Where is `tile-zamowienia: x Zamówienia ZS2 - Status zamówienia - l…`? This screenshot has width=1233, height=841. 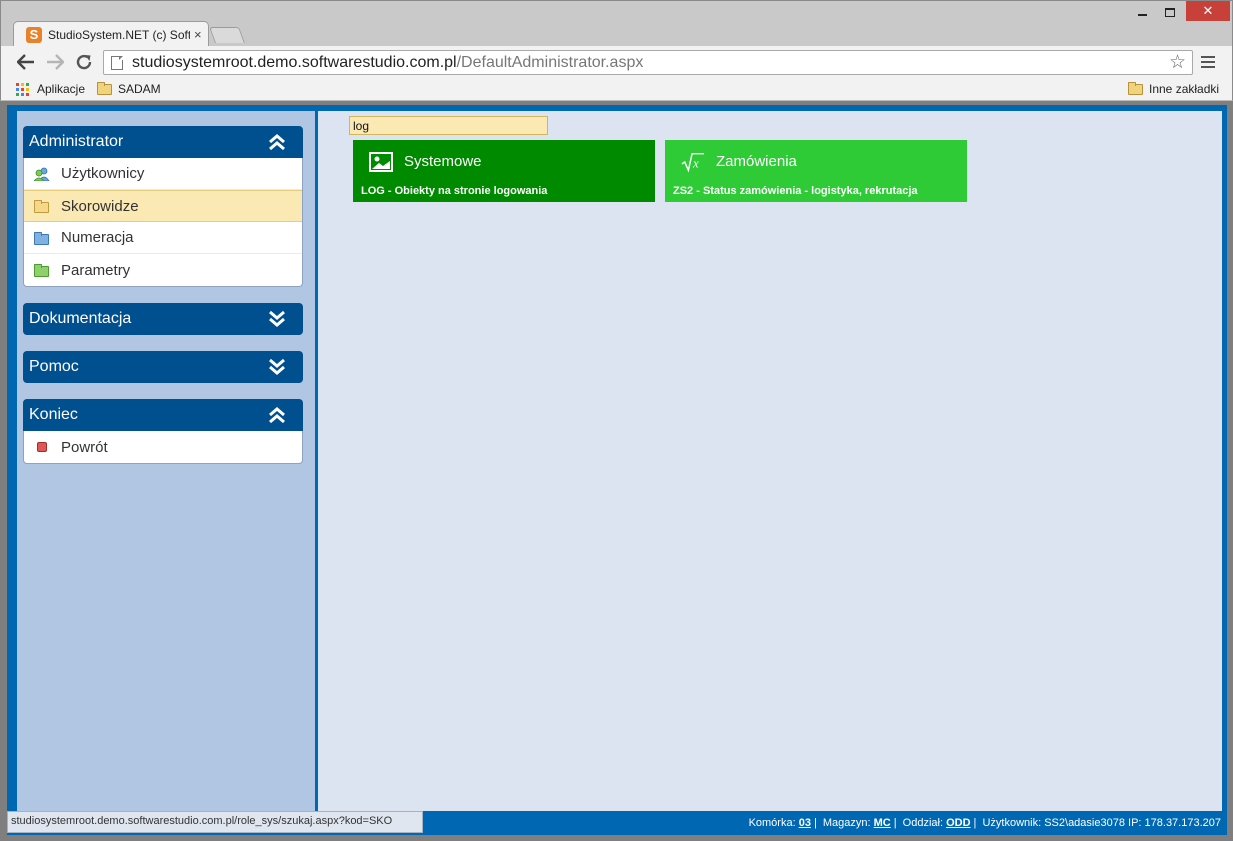
tile-zamowienia: x Zamówienia ZS2 - Status zamówienia - l… is located at coordinates (816, 171).